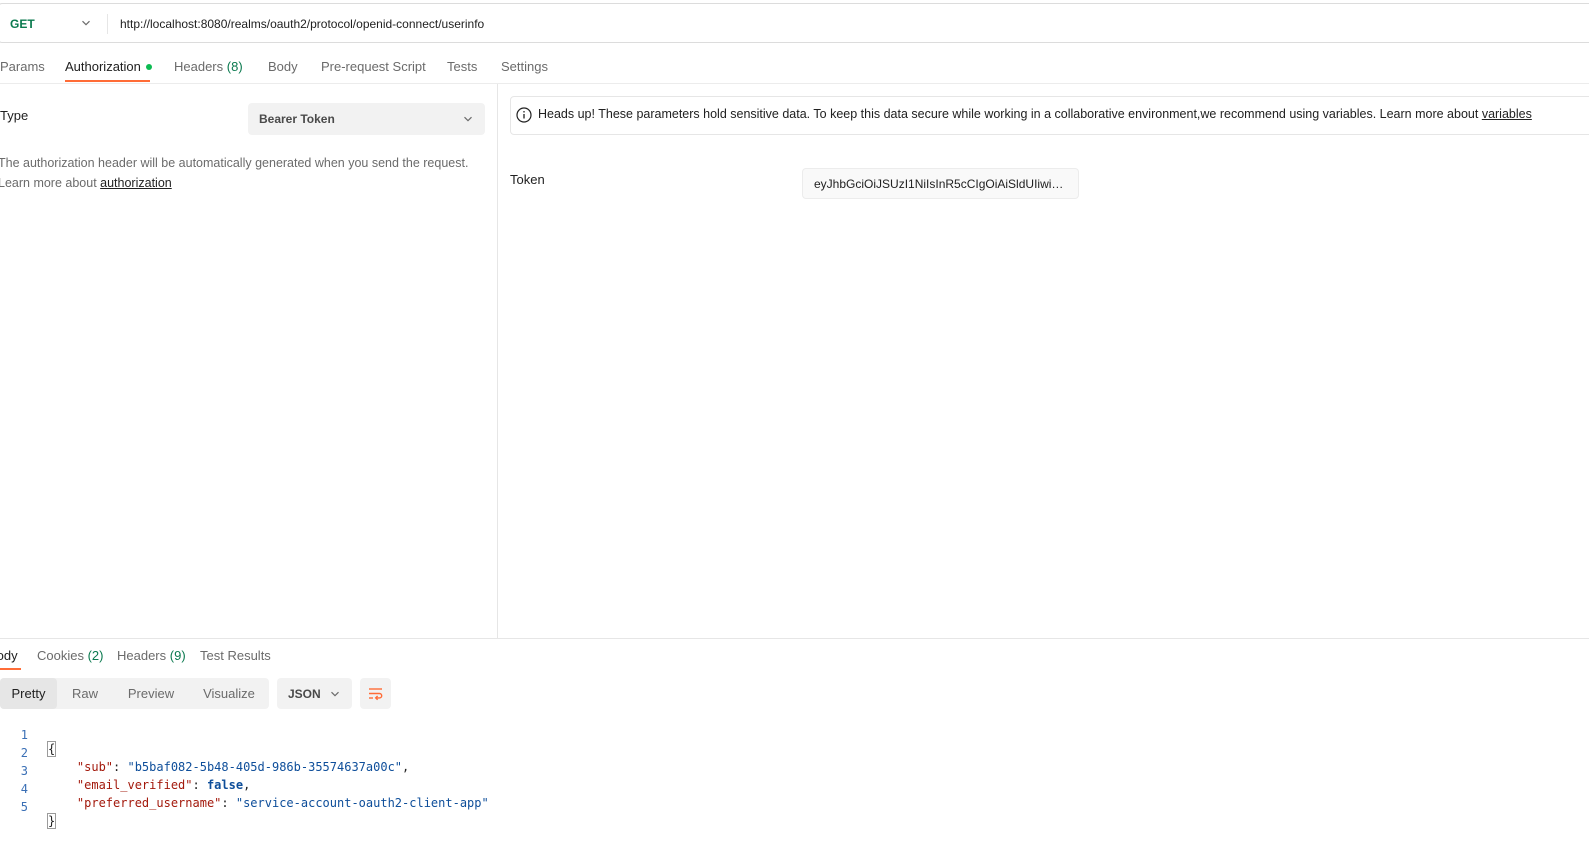 The width and height of the screenshot is (1589, 842). Describe the element at coordinates (234, 66) in the screenshot. I see `tab-headers-count: (8)` at that location.